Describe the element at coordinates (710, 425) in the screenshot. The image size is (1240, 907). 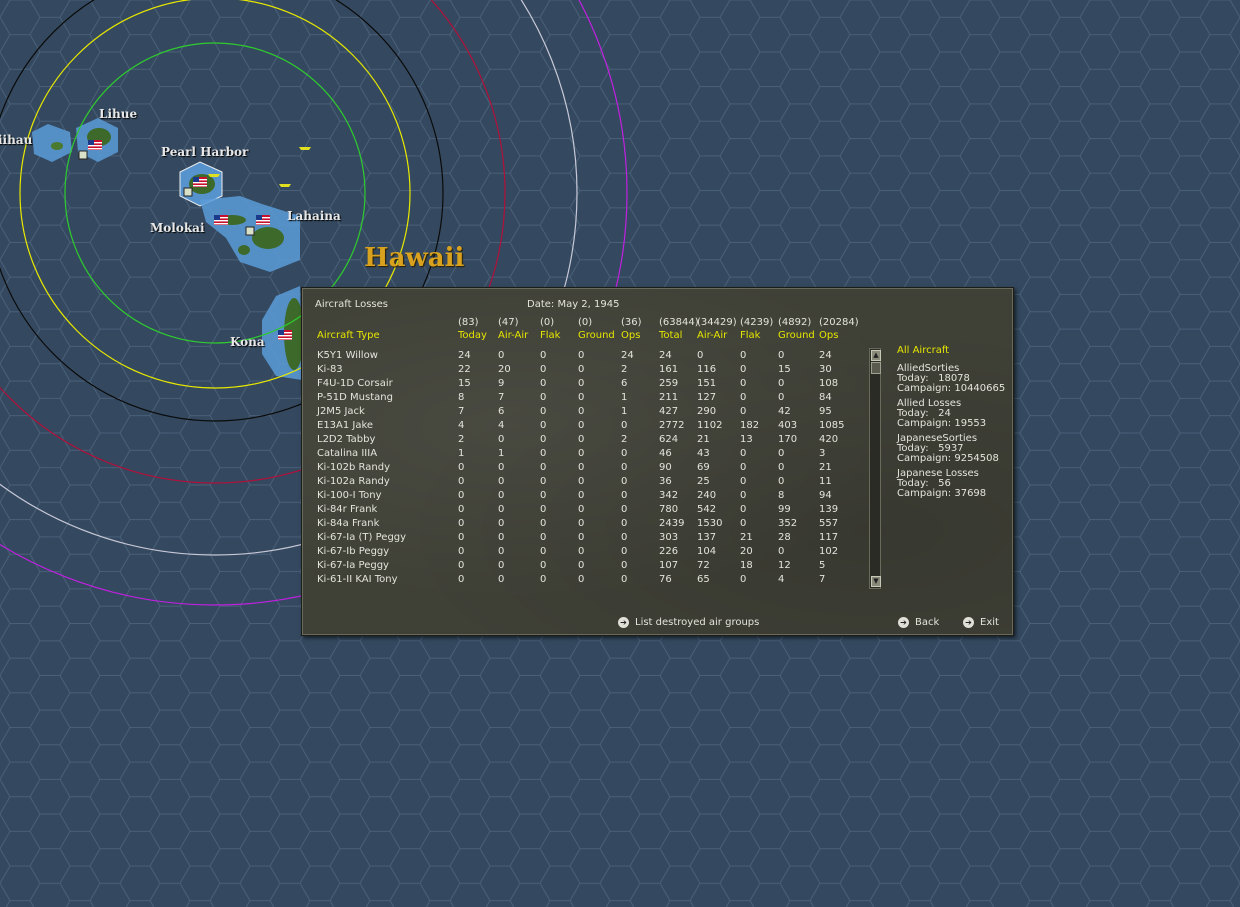
I see `loss-value-cell: 1102` at that location.